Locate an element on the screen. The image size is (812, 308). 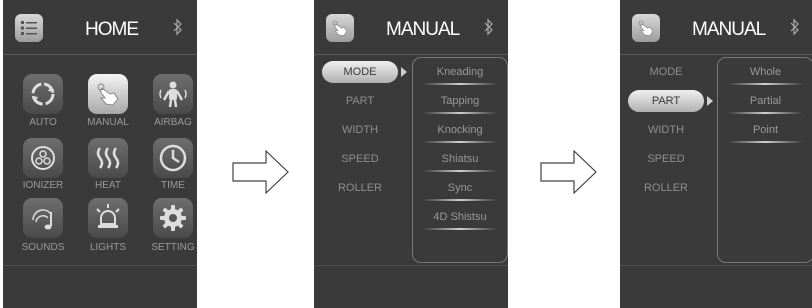
menu-list-icon is located at coordinates (29, 28).